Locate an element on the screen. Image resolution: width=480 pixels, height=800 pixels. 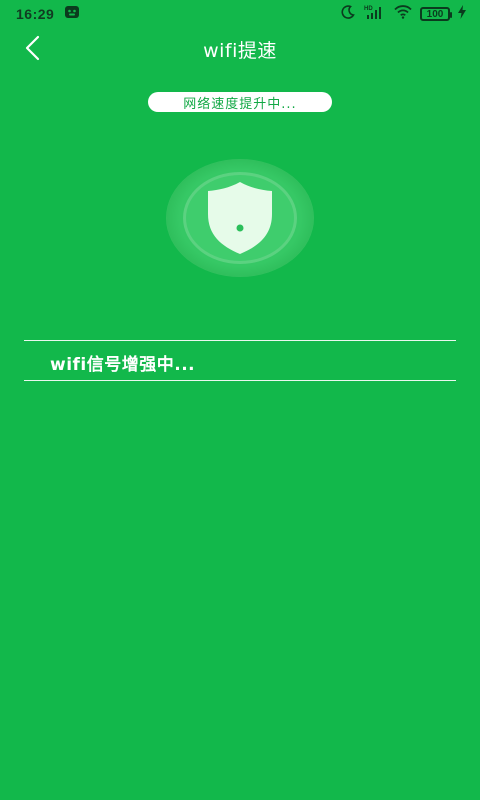
status-bar: 16:29 HD 100 is located at coordinates (240, 14).